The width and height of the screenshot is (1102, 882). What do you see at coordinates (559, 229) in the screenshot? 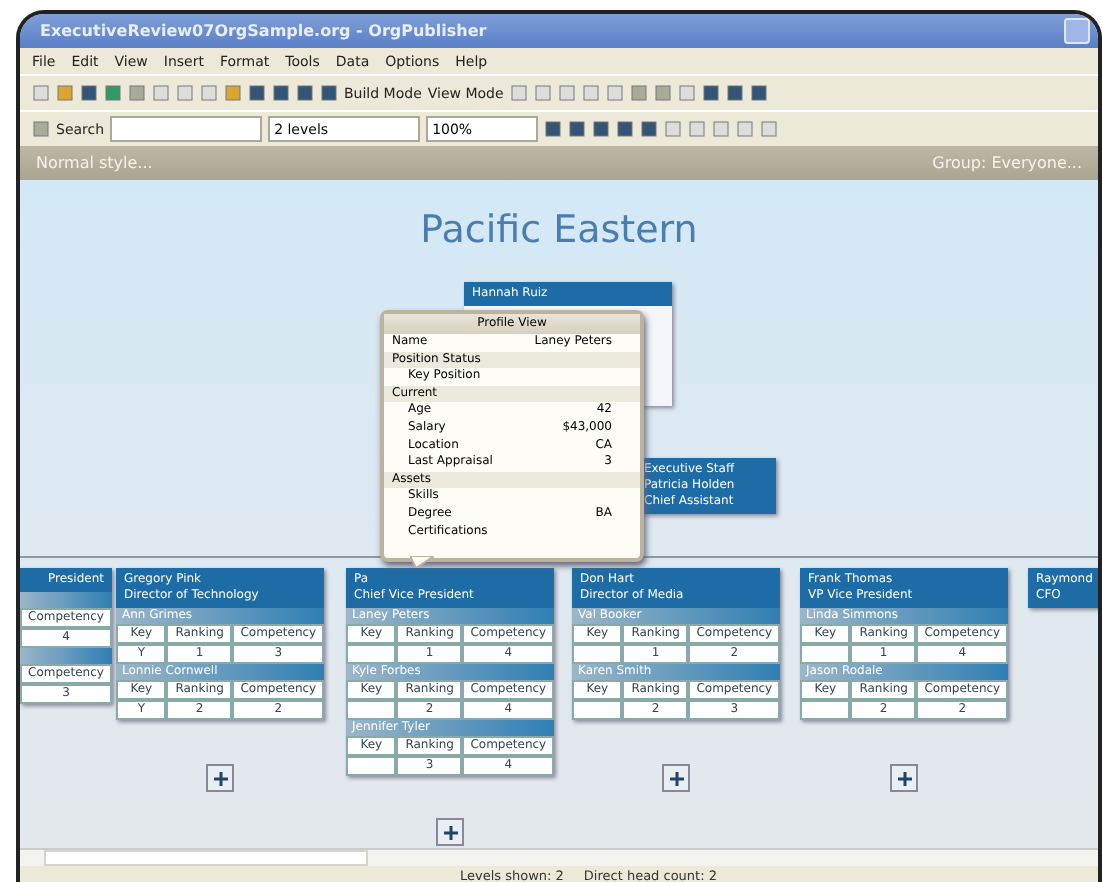
I see `chart-title: Pacific Eastern` at bounding box center [559, 229].